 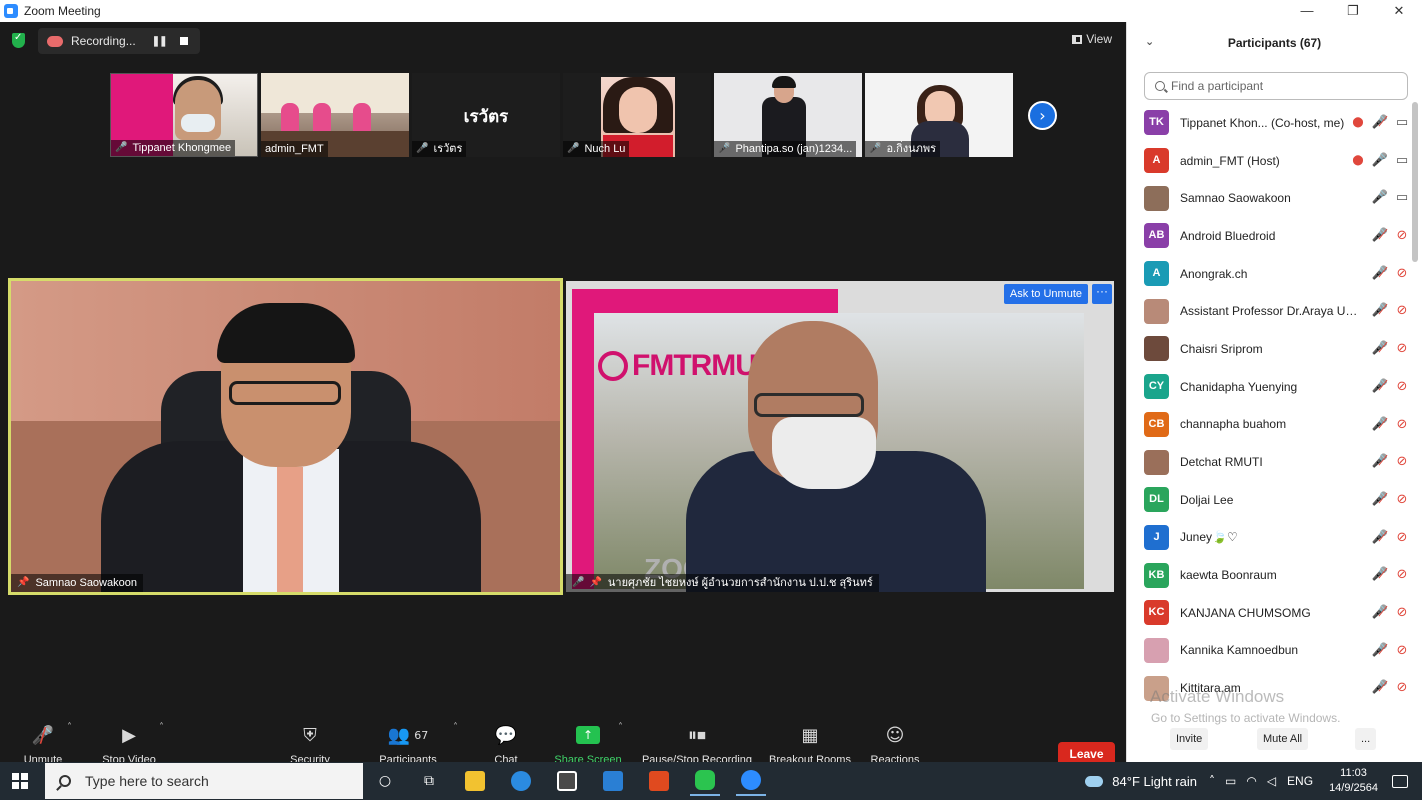 What do you see at coordinates (1269, 500) in the screenshot?
I see `participant-row: DL Doljai Lee 🎤̸ ⊘` at bounding box center [1269, 500].